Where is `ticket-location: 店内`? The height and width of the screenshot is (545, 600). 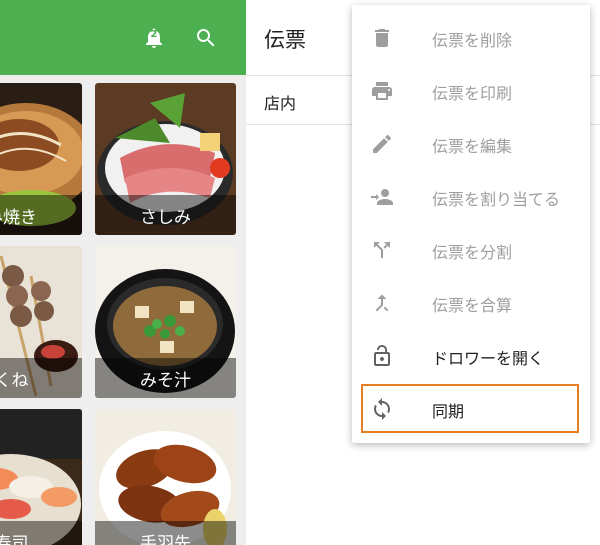
ticket-location: 店内 is located at coordinates (280, 103).